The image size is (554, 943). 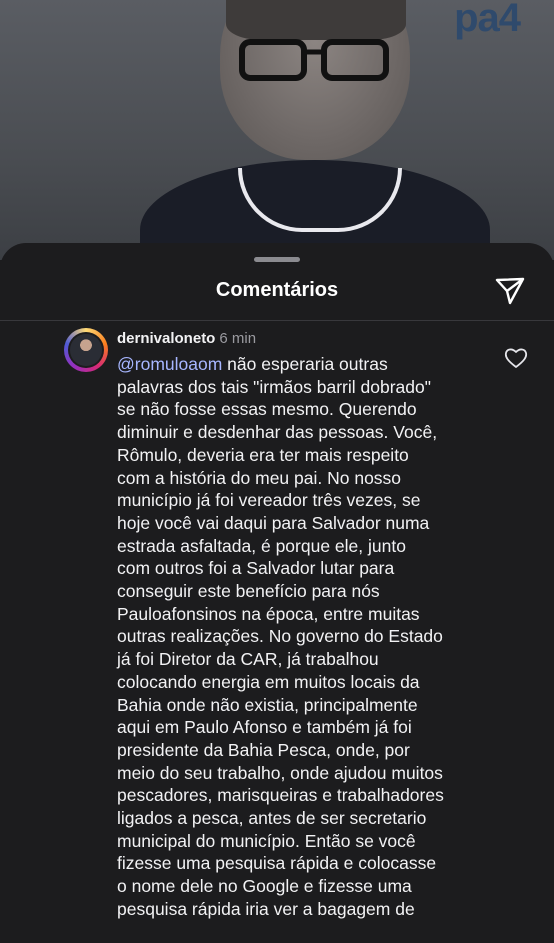 I want to click on sheet-title: Comentários, so click(x=277, y=290).